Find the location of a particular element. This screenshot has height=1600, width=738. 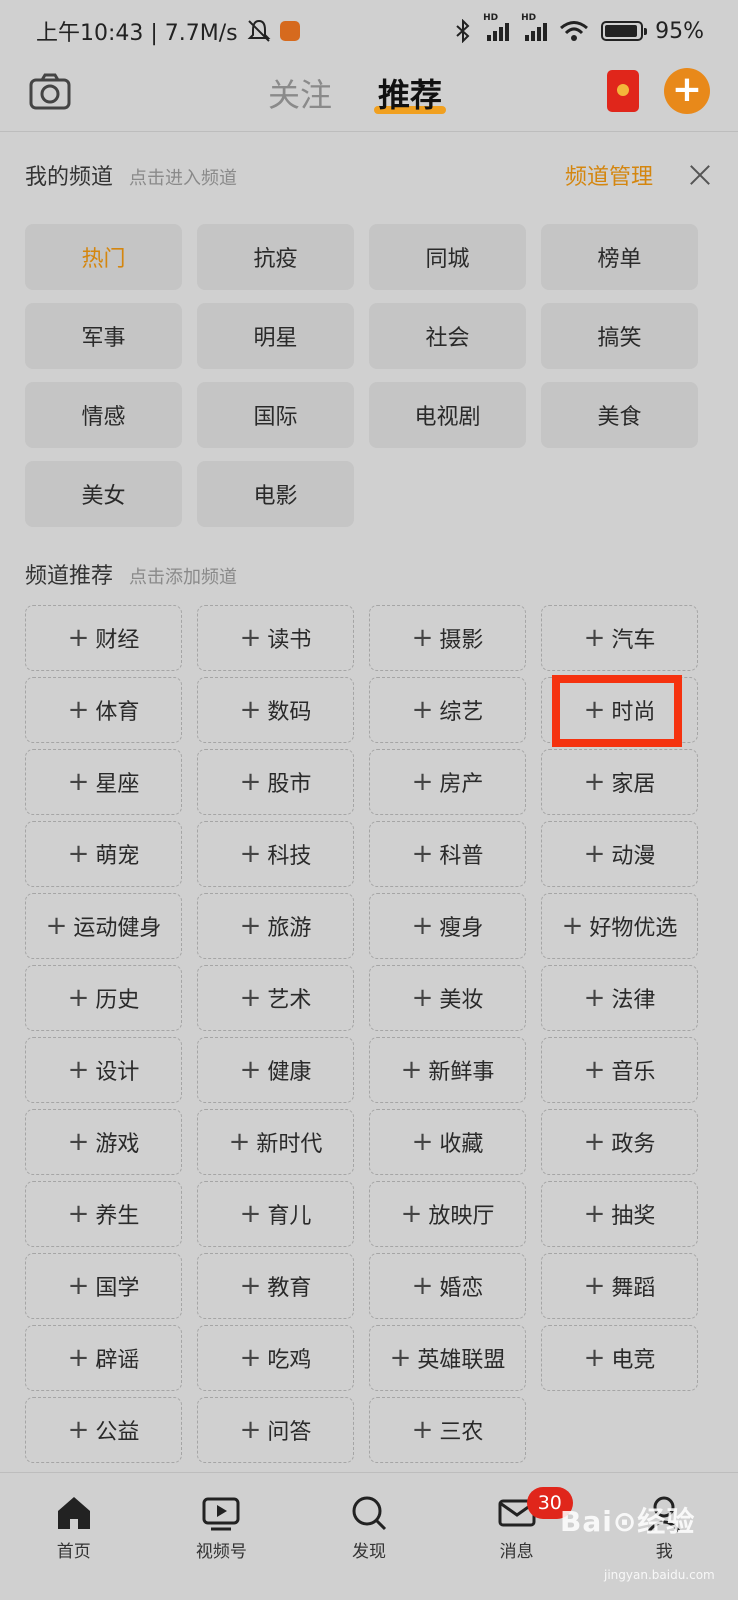

recommended-channel-chip: + 设计 is located at coordinates (103, 1070).